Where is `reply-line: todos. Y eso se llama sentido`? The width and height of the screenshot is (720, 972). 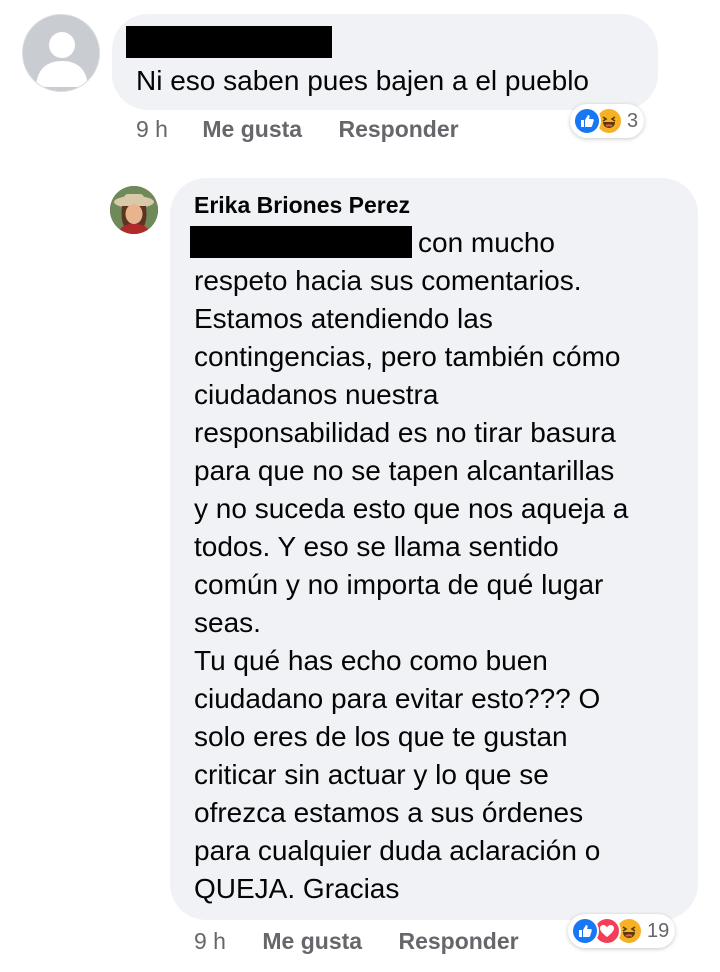
reply-line: todos. Y eso se llama sentido is located at coordinates (376, 546).